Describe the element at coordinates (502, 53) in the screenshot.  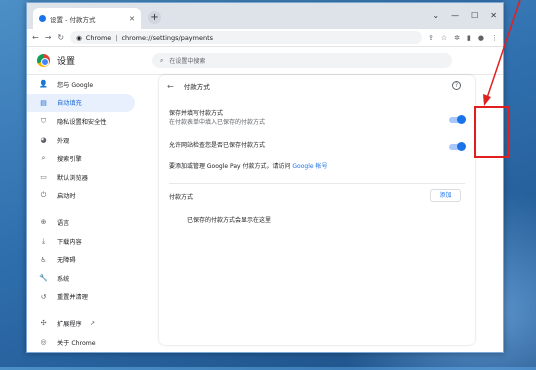
I see `annotation-arrow` at that location.